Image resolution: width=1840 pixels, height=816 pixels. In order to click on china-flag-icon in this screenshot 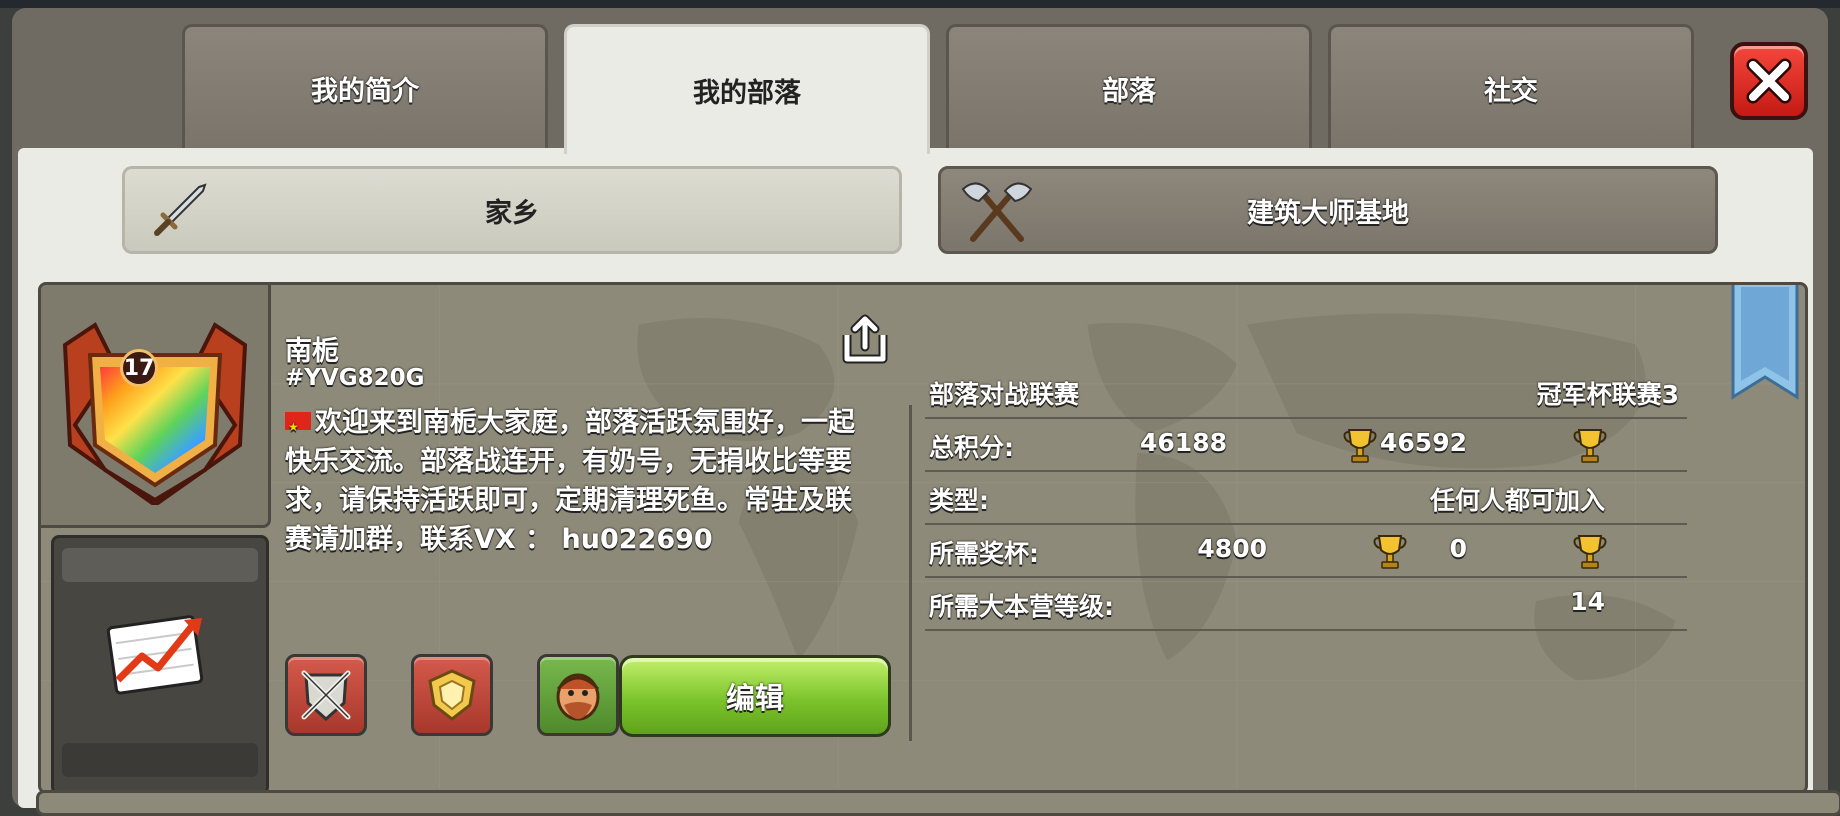, I will do `click(298, 427)`.